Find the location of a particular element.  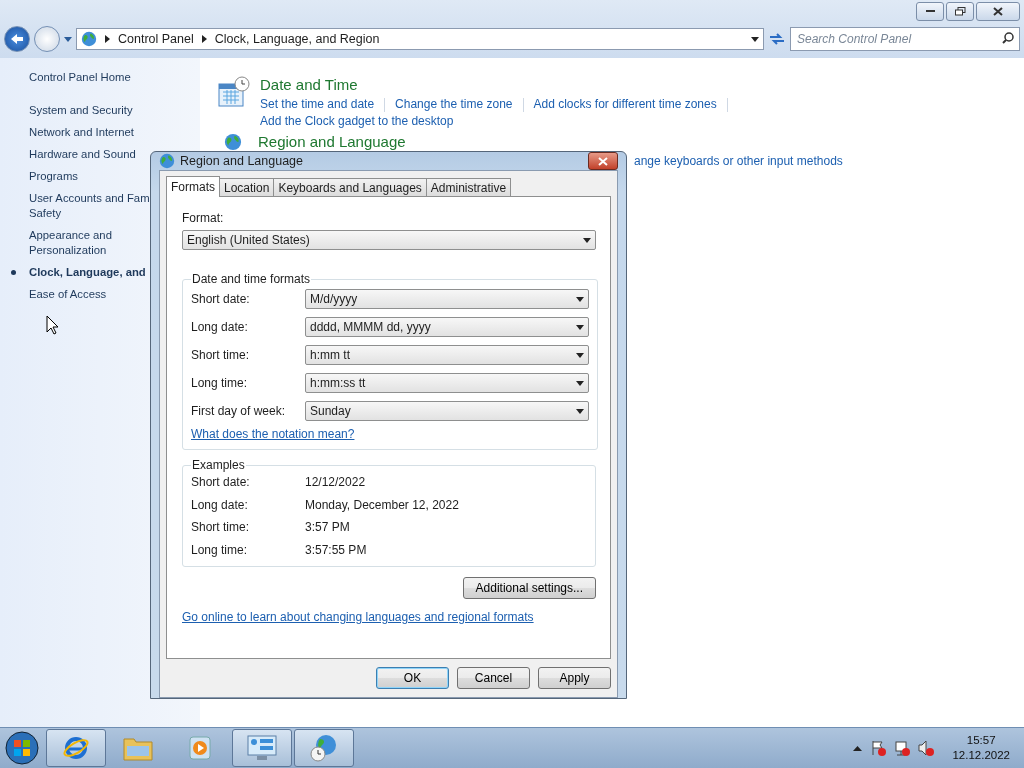

back-button is located at coordinates (17, 39).